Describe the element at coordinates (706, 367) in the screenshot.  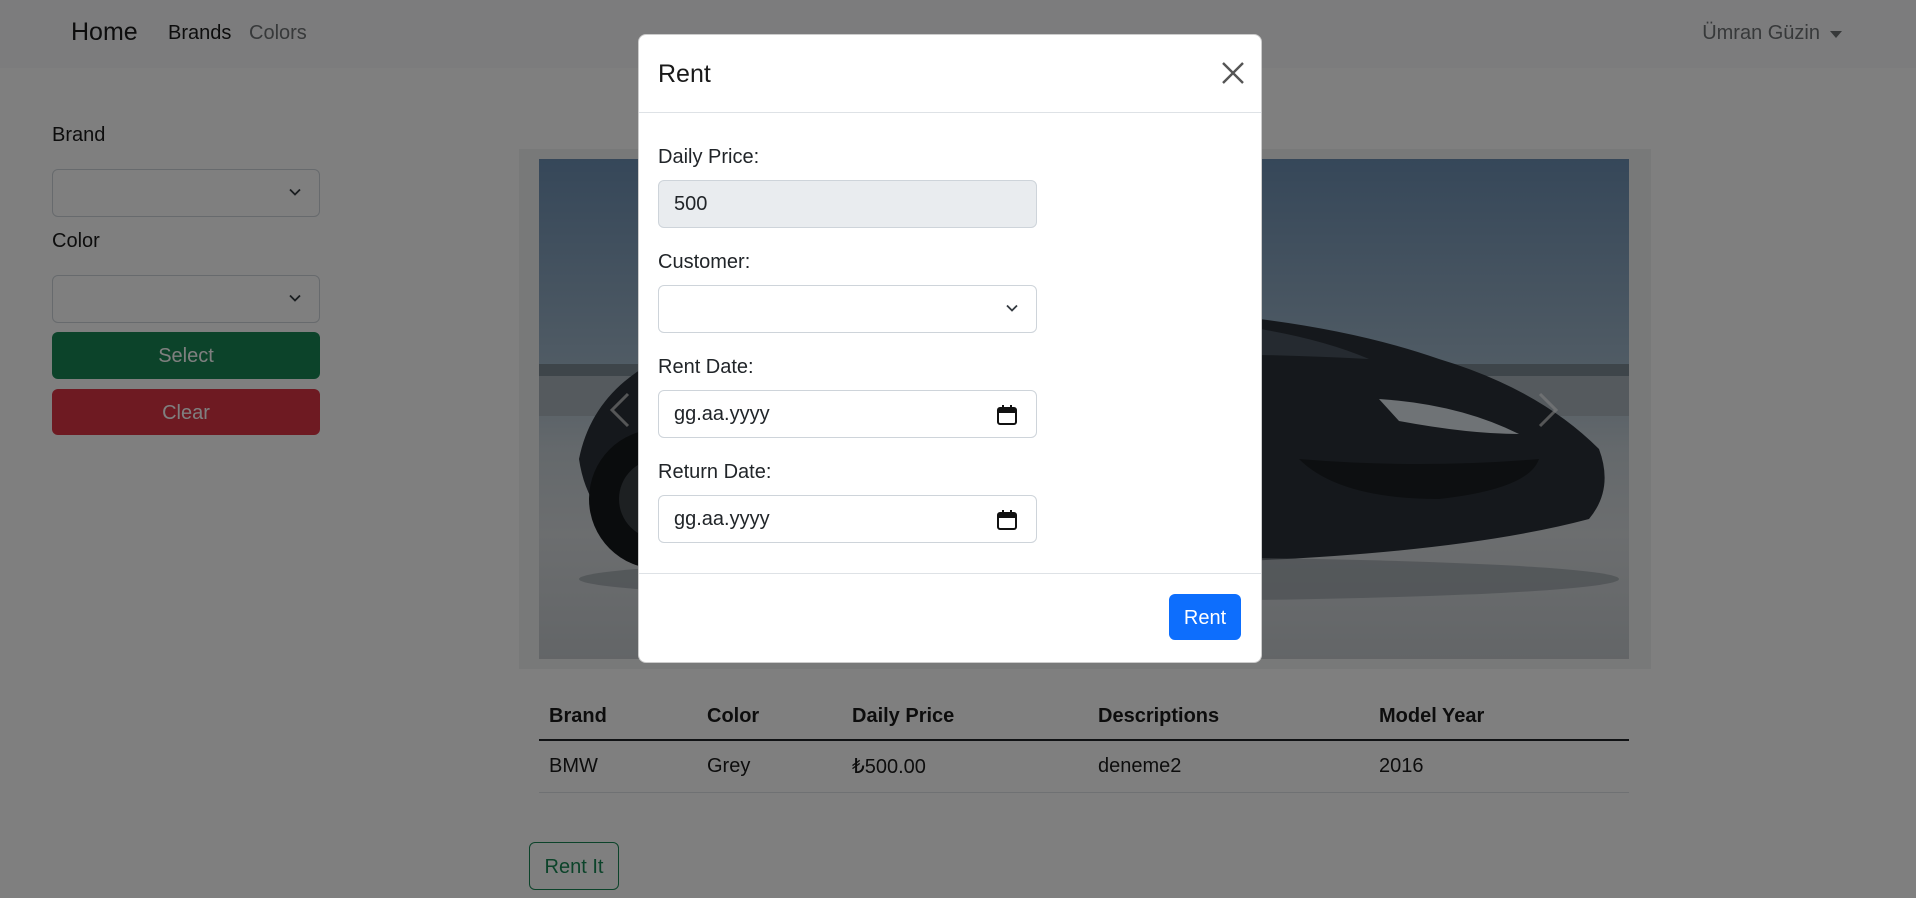
I see `rent-date-label: Rent Date:` at that location.